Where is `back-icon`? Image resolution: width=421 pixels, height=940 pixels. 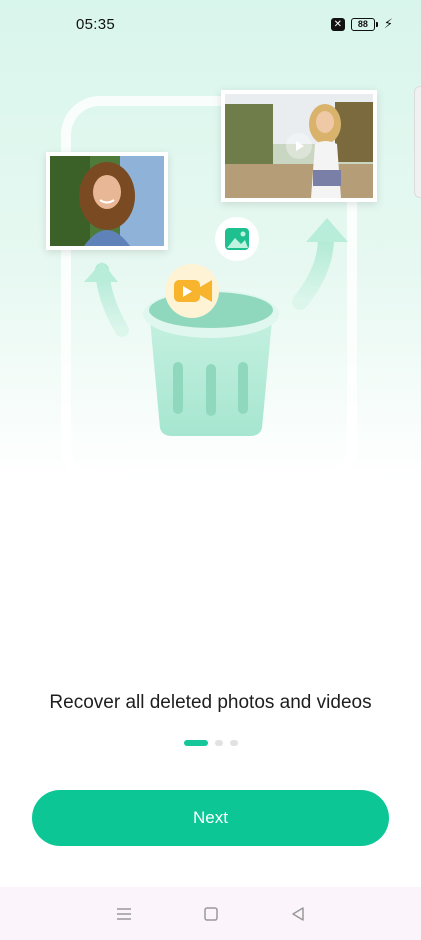 back-icon is located at coordinates (298, 914).